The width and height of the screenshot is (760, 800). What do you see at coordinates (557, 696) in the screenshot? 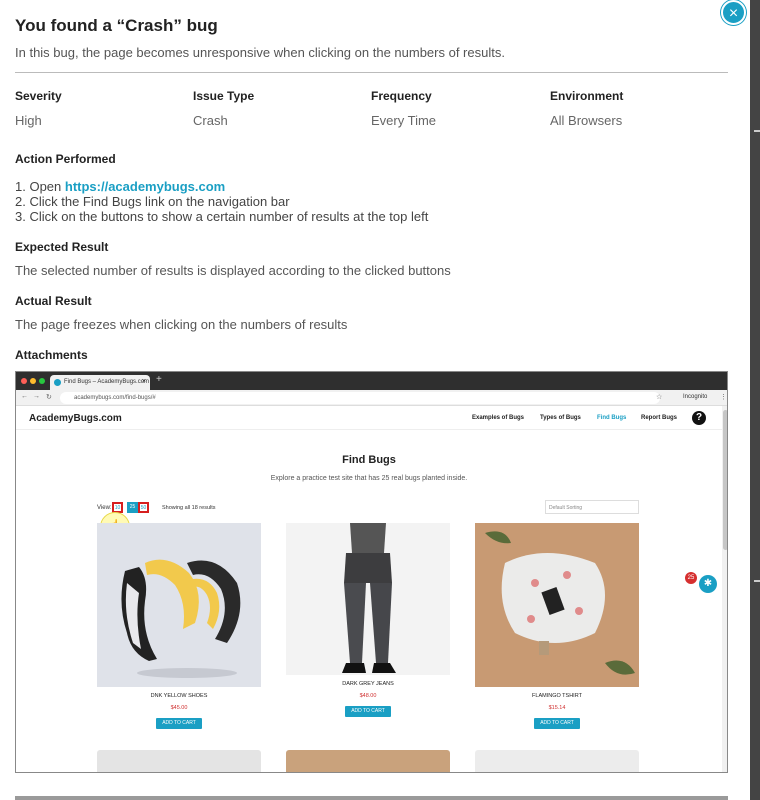
I see `product-name: FLAMINGO TSHIRT` at bounding box center [557, 696].